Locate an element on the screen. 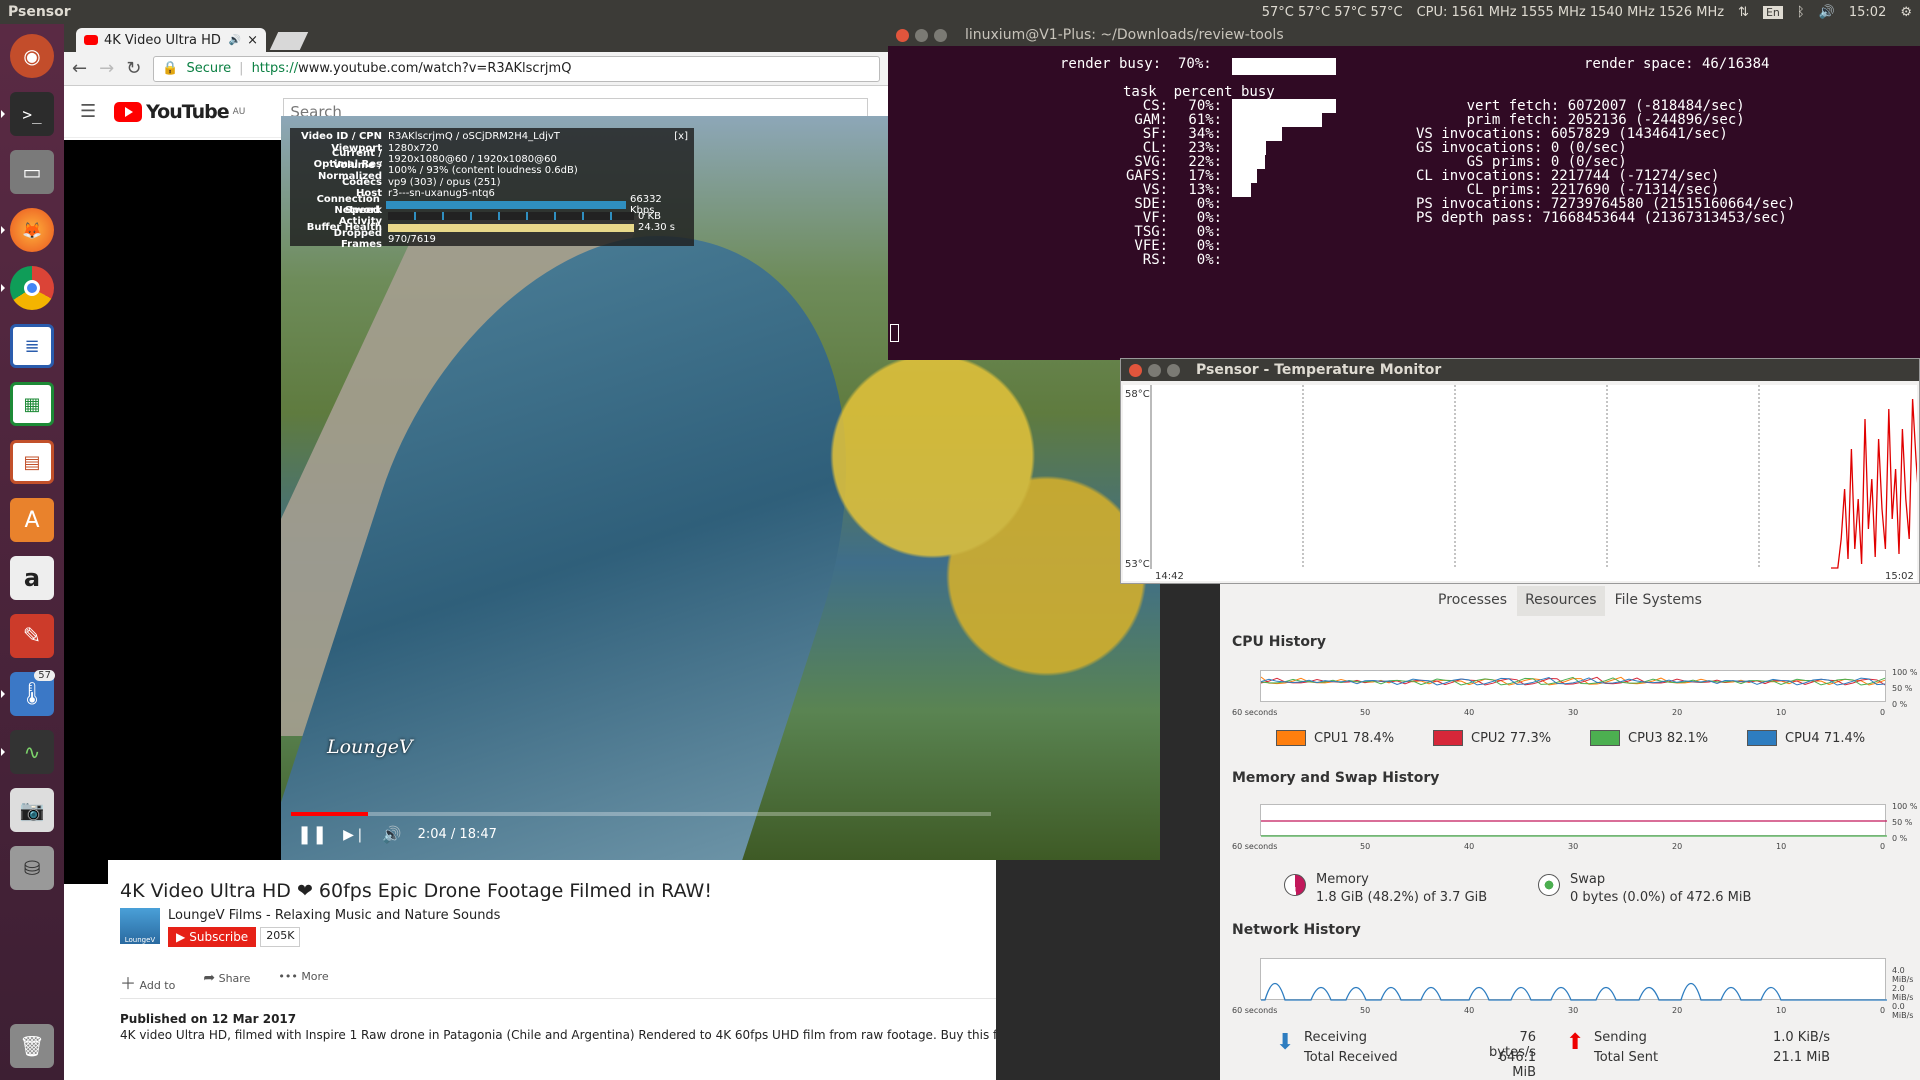 The width and height of the screenshot is (1920, 1080). url-text: www.youtube.com/watch?v=R3AKlscrjmQ is located at coordinates (435, 68).